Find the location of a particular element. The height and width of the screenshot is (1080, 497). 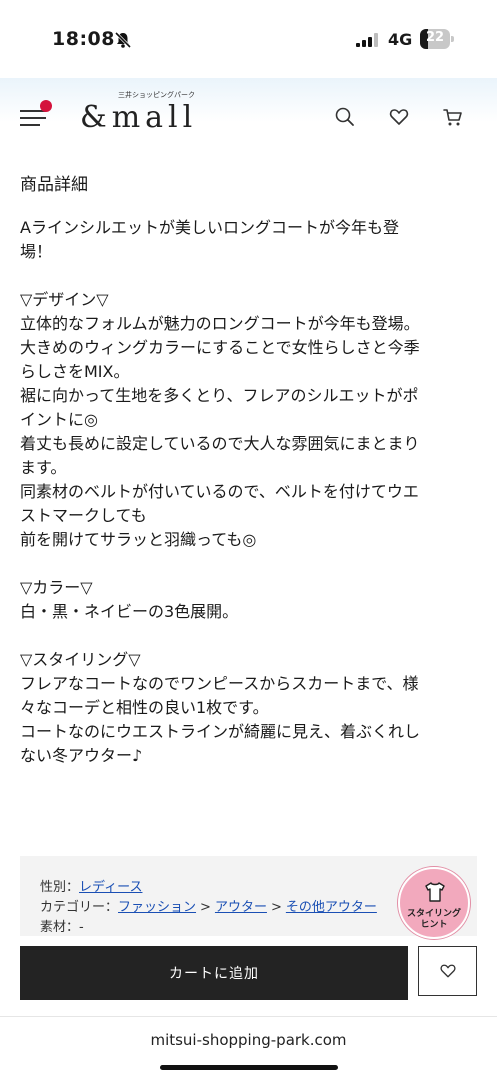

signal-icon is located at coordinates (367, 40).